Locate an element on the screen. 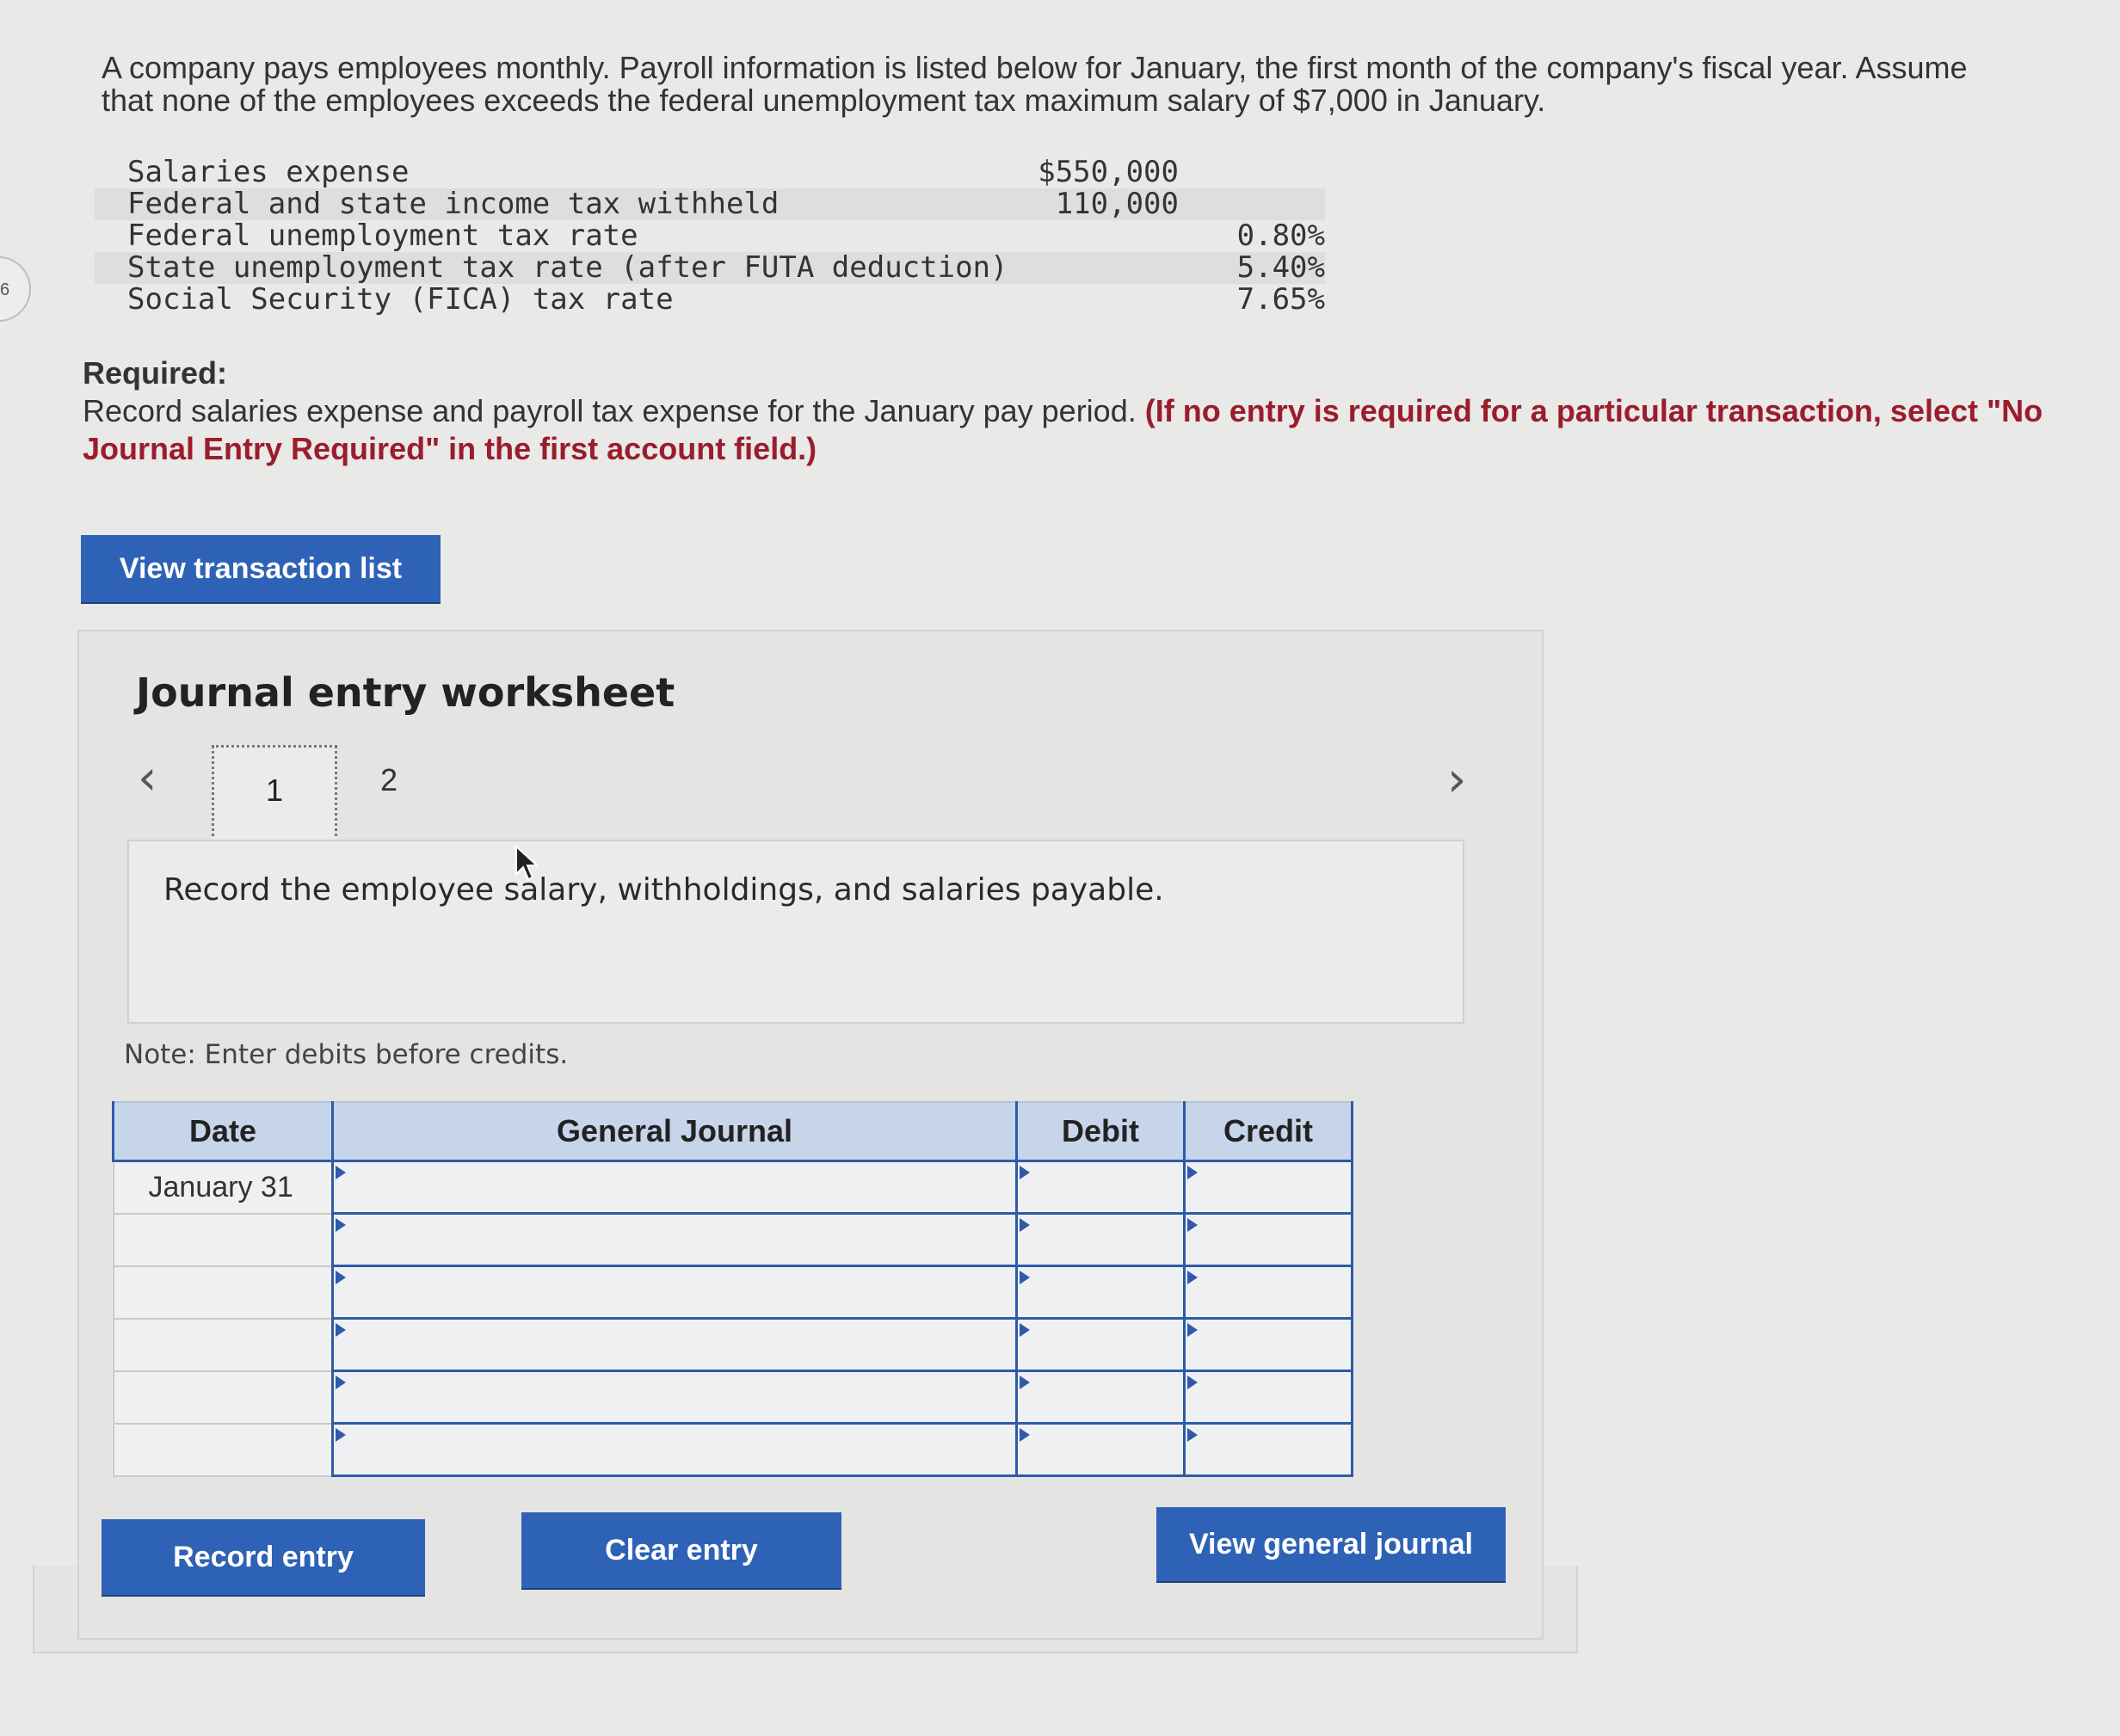 Image resolution: width=2120 pixels, height=1736 pixels. col-header-credit: Credit is located at coordinates (1268, 1131).